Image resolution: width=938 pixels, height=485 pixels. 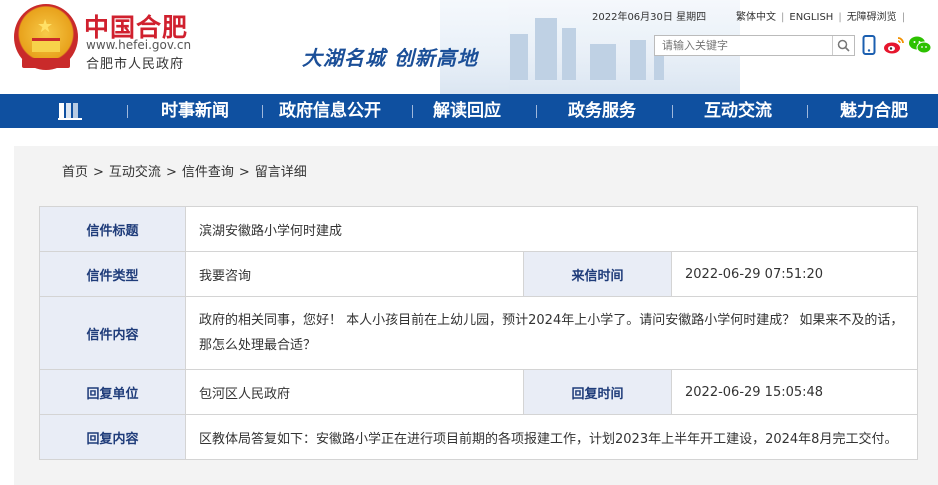 What do you see at coordinates (75, 172) in the screenshot?
I see `breadcrumb-home: 首页` at bounding box center [75, 172].